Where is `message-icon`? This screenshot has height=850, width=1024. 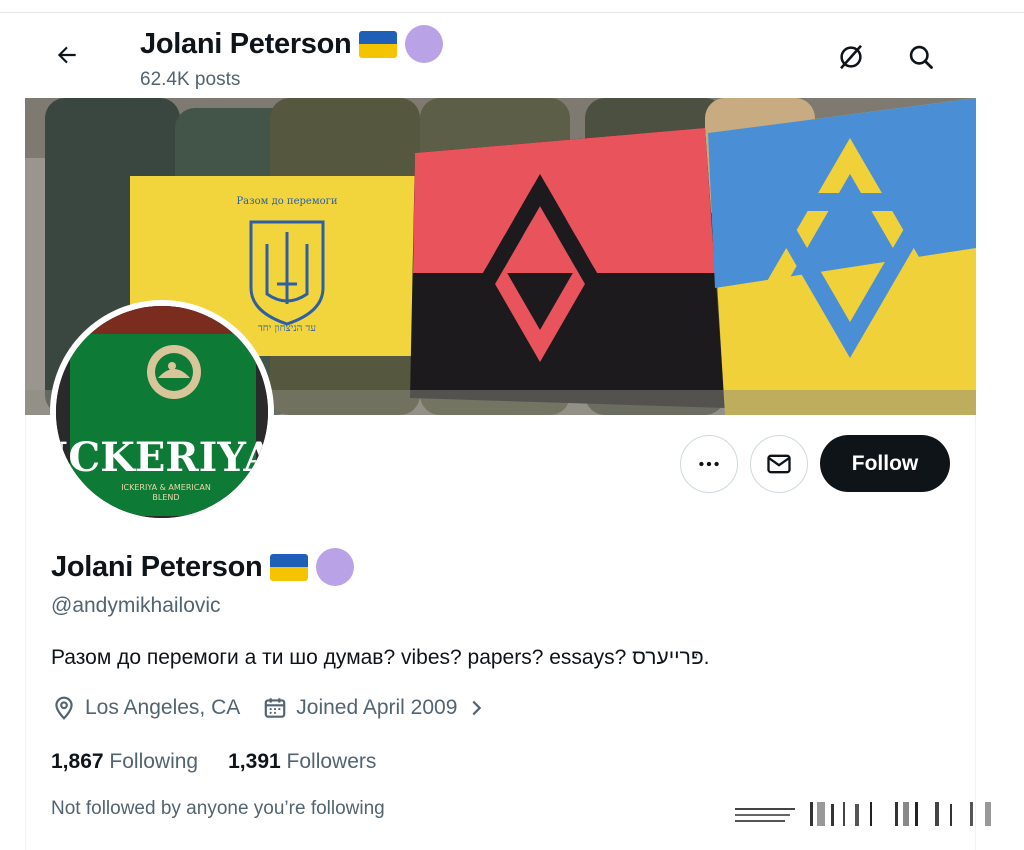
message-icon is located at coordinates (779, 464).